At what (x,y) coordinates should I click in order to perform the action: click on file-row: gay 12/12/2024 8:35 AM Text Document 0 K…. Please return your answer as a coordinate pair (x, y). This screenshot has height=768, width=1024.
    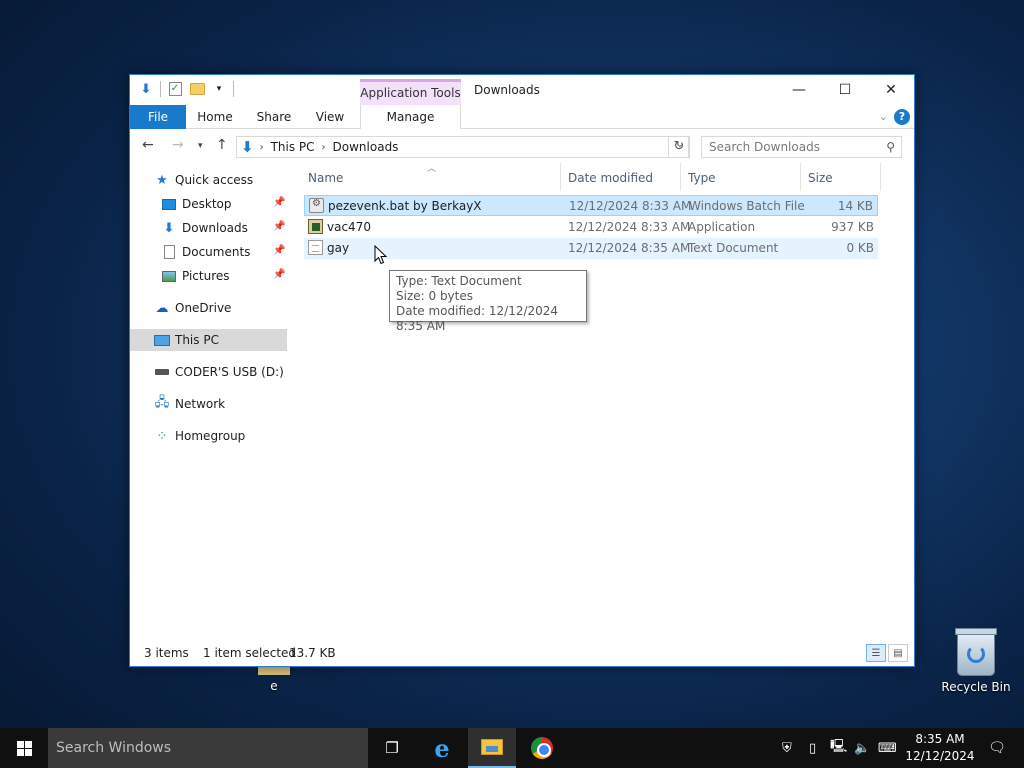
    Looking at the image, I should click on (591, 248).